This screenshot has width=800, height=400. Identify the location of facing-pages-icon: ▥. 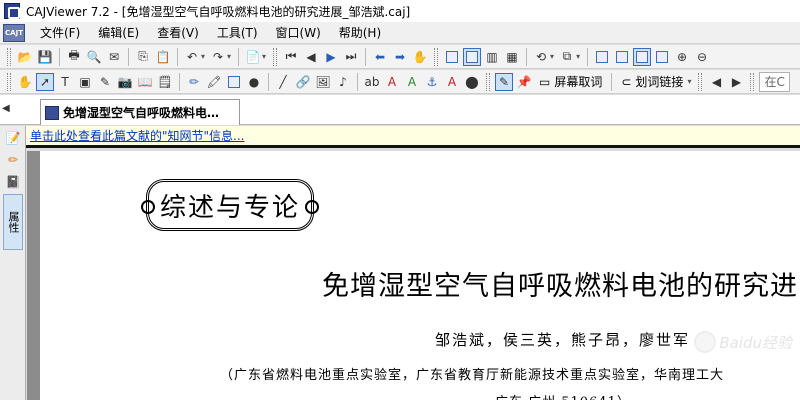
(492, 57).